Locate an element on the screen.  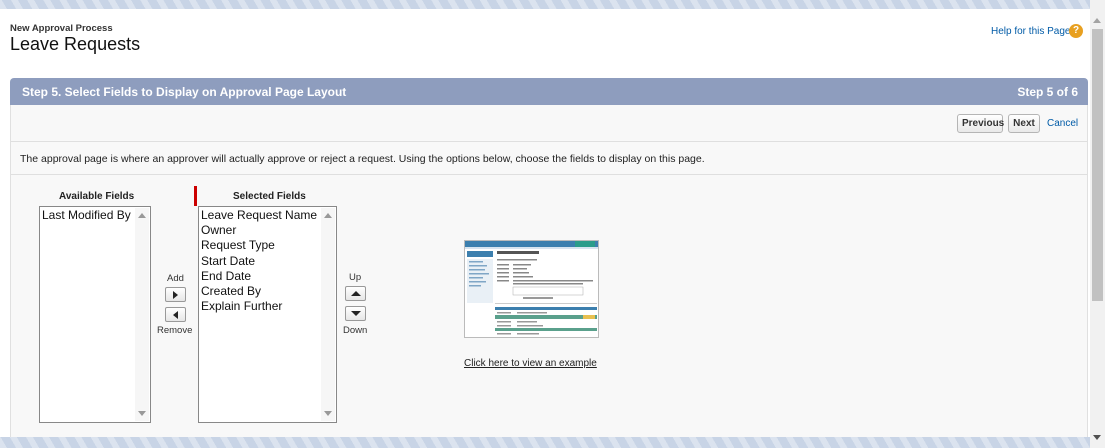
approval-page-preview-thumbnail is located at coordinates (531, 289).